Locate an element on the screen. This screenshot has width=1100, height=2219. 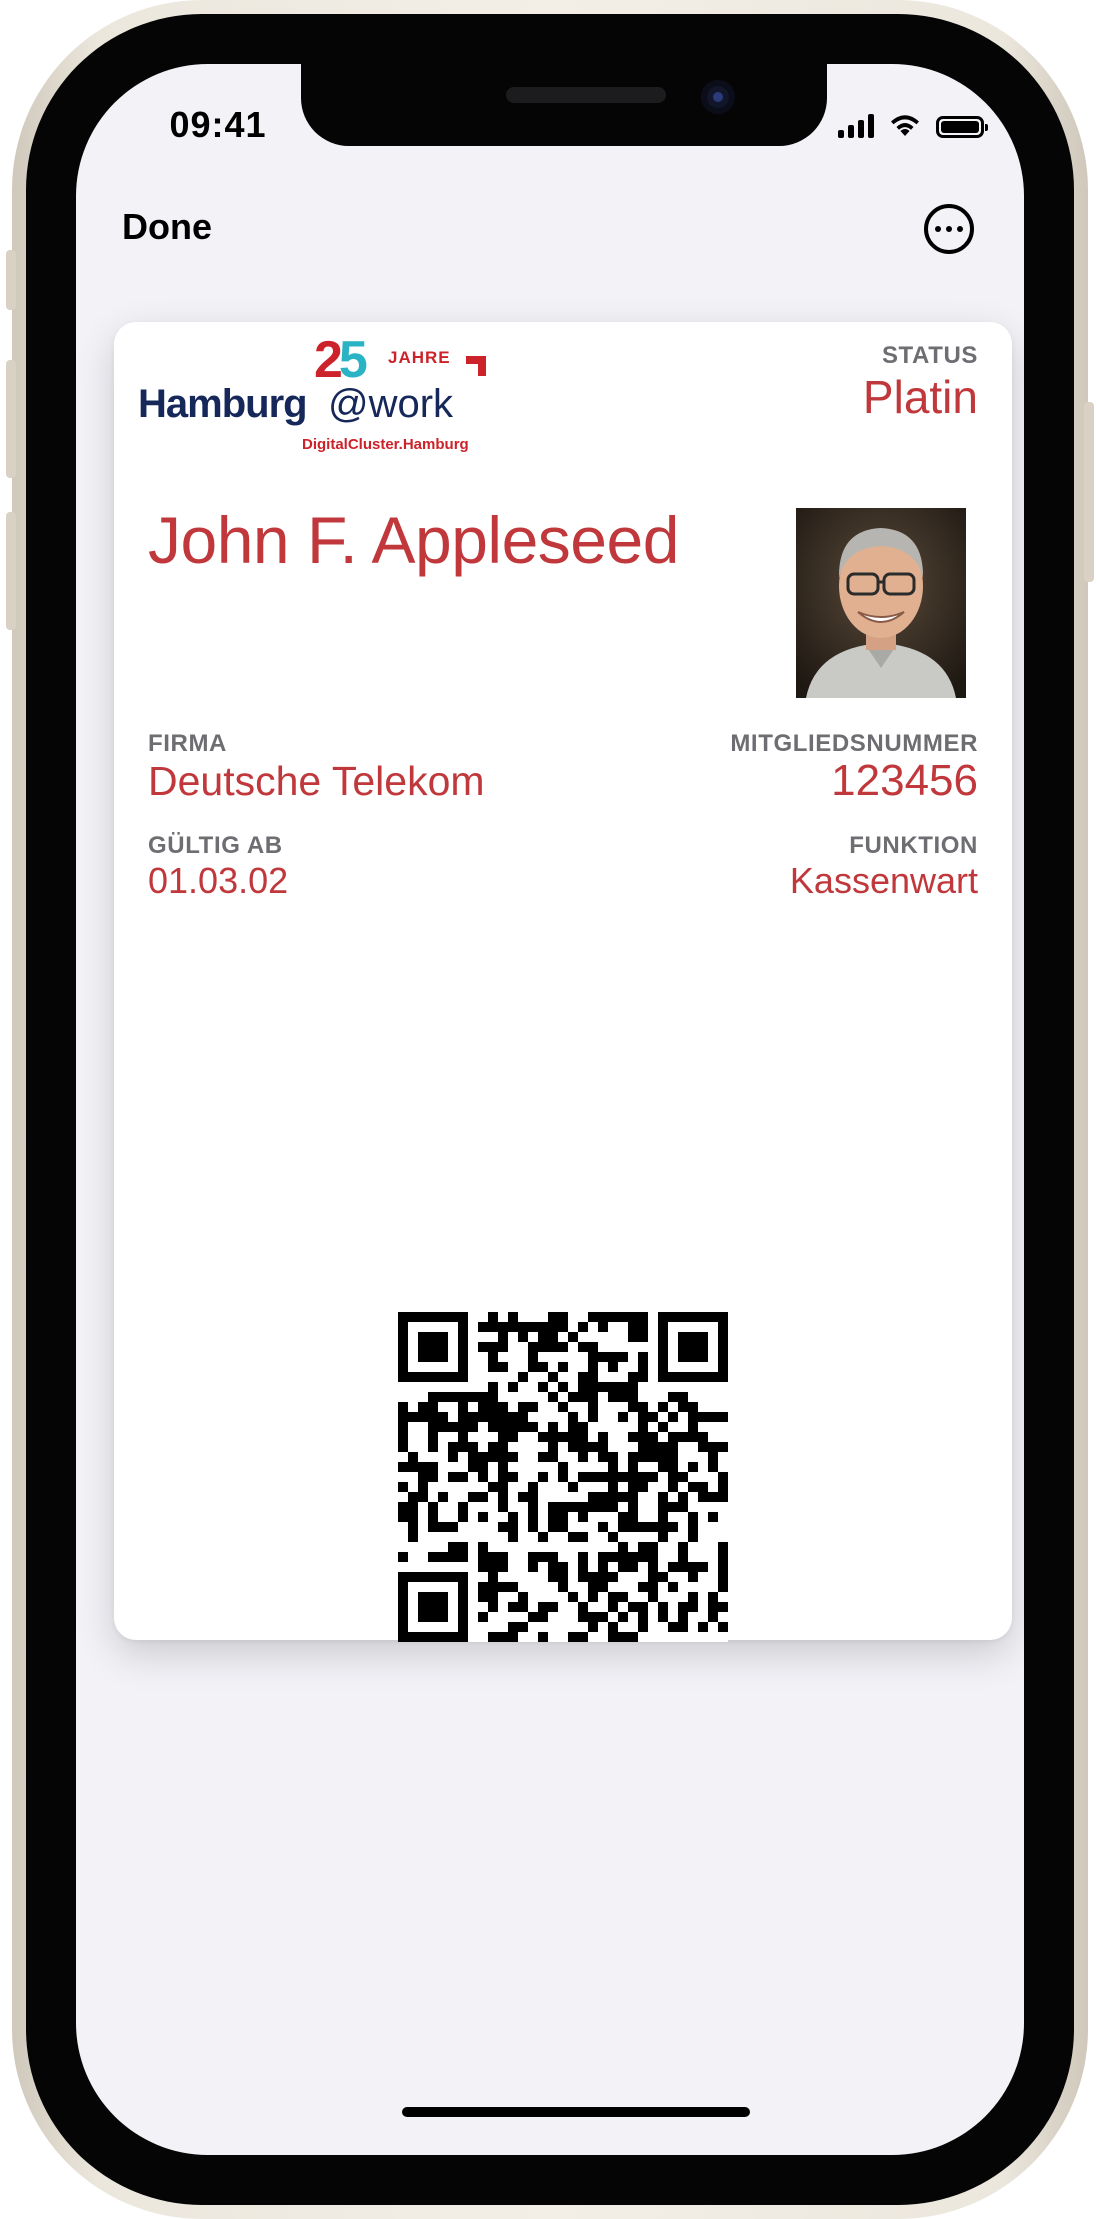
member-name: John F. Appleseed is located at coordinates (413, 540).